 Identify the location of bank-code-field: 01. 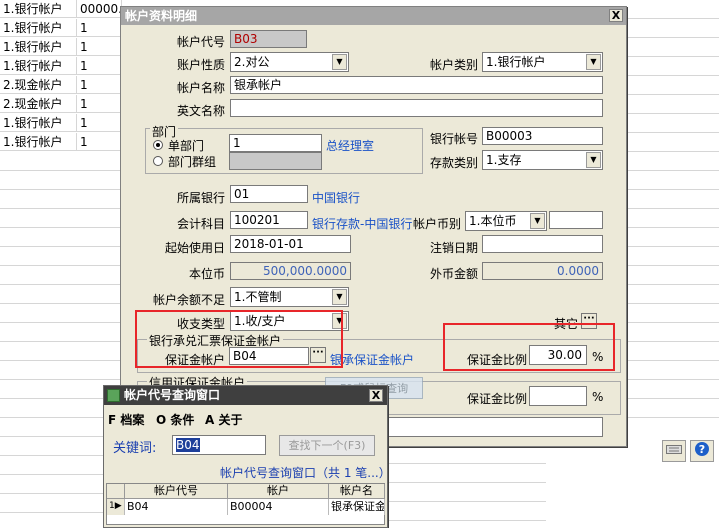
(269, 194).